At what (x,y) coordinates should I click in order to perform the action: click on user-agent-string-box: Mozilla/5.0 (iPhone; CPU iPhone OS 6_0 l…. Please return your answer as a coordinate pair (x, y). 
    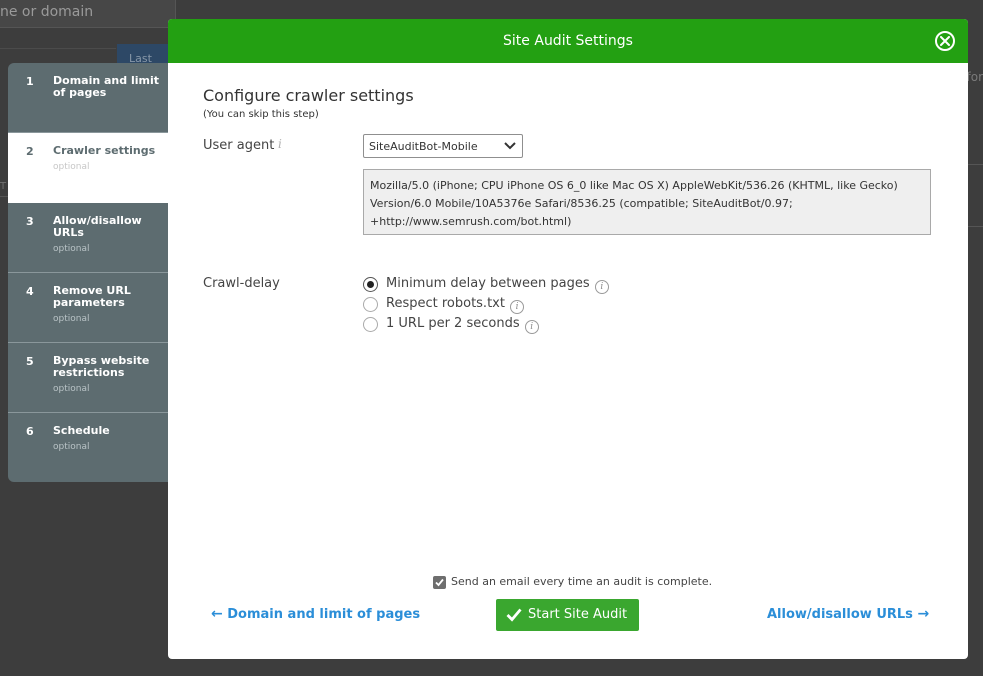
    Looking at the image, I should click on (647, 202).